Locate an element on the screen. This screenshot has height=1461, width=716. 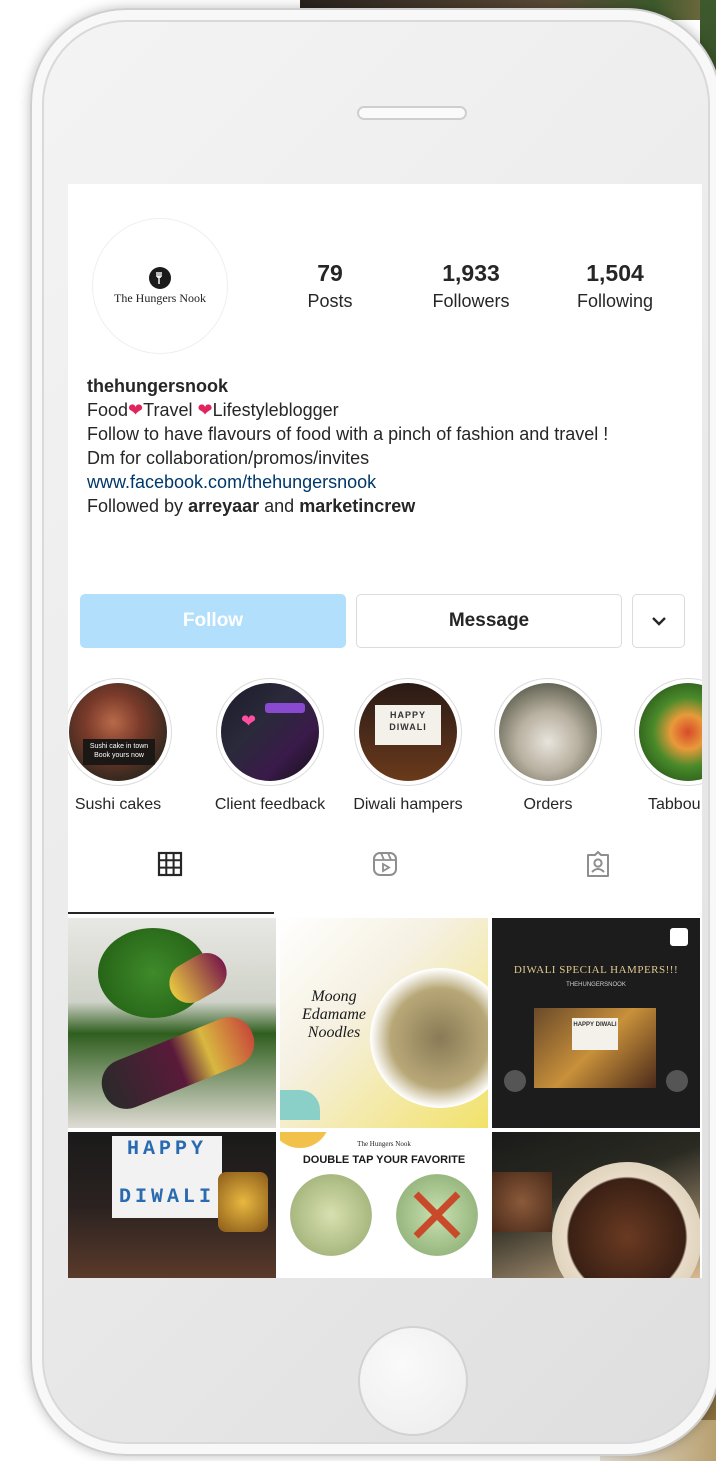
post-caption-text: HAPPY is located at coordinates (166, 1149).